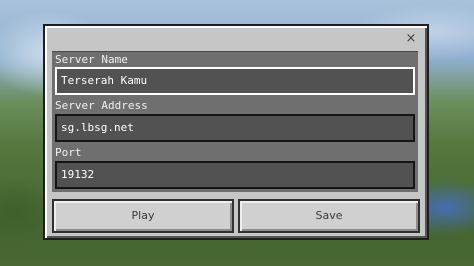 The image size is (474, 266). What do you see at coordinates (329, 216) in the screenshot?
I see `save-button: Save` at bounding box center [329, 216].